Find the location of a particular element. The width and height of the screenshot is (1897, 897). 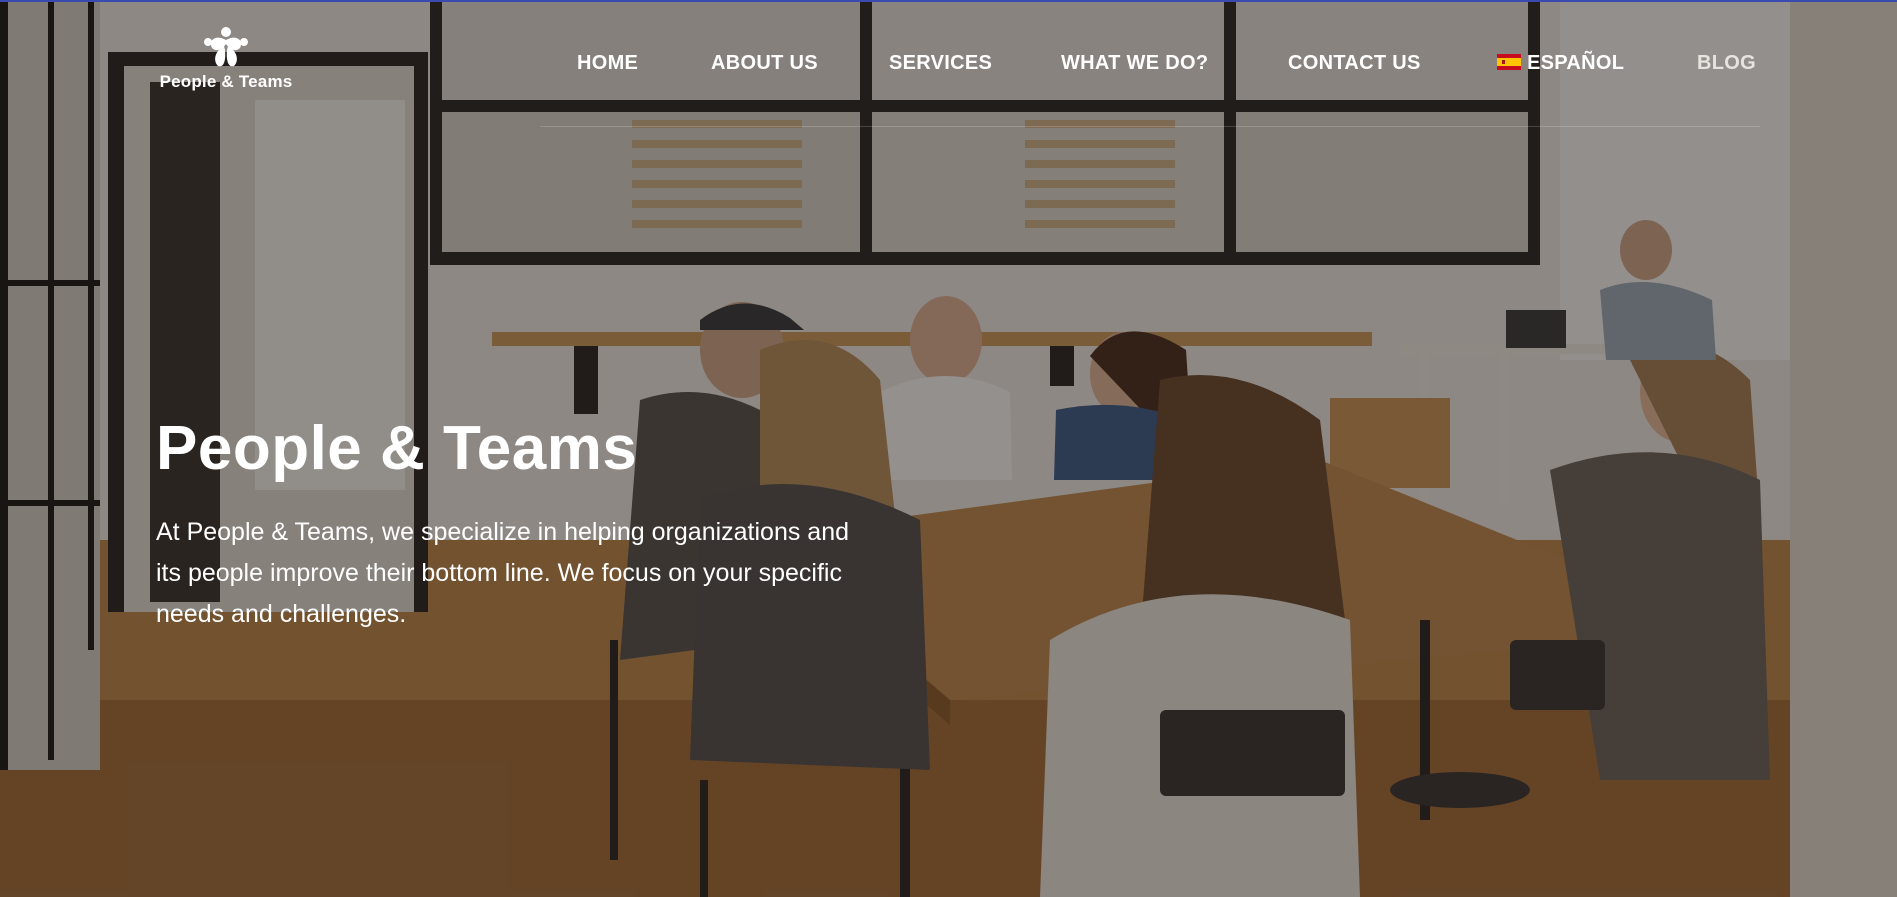

nav-services: SERVICES is located at coordinates (940, 63).